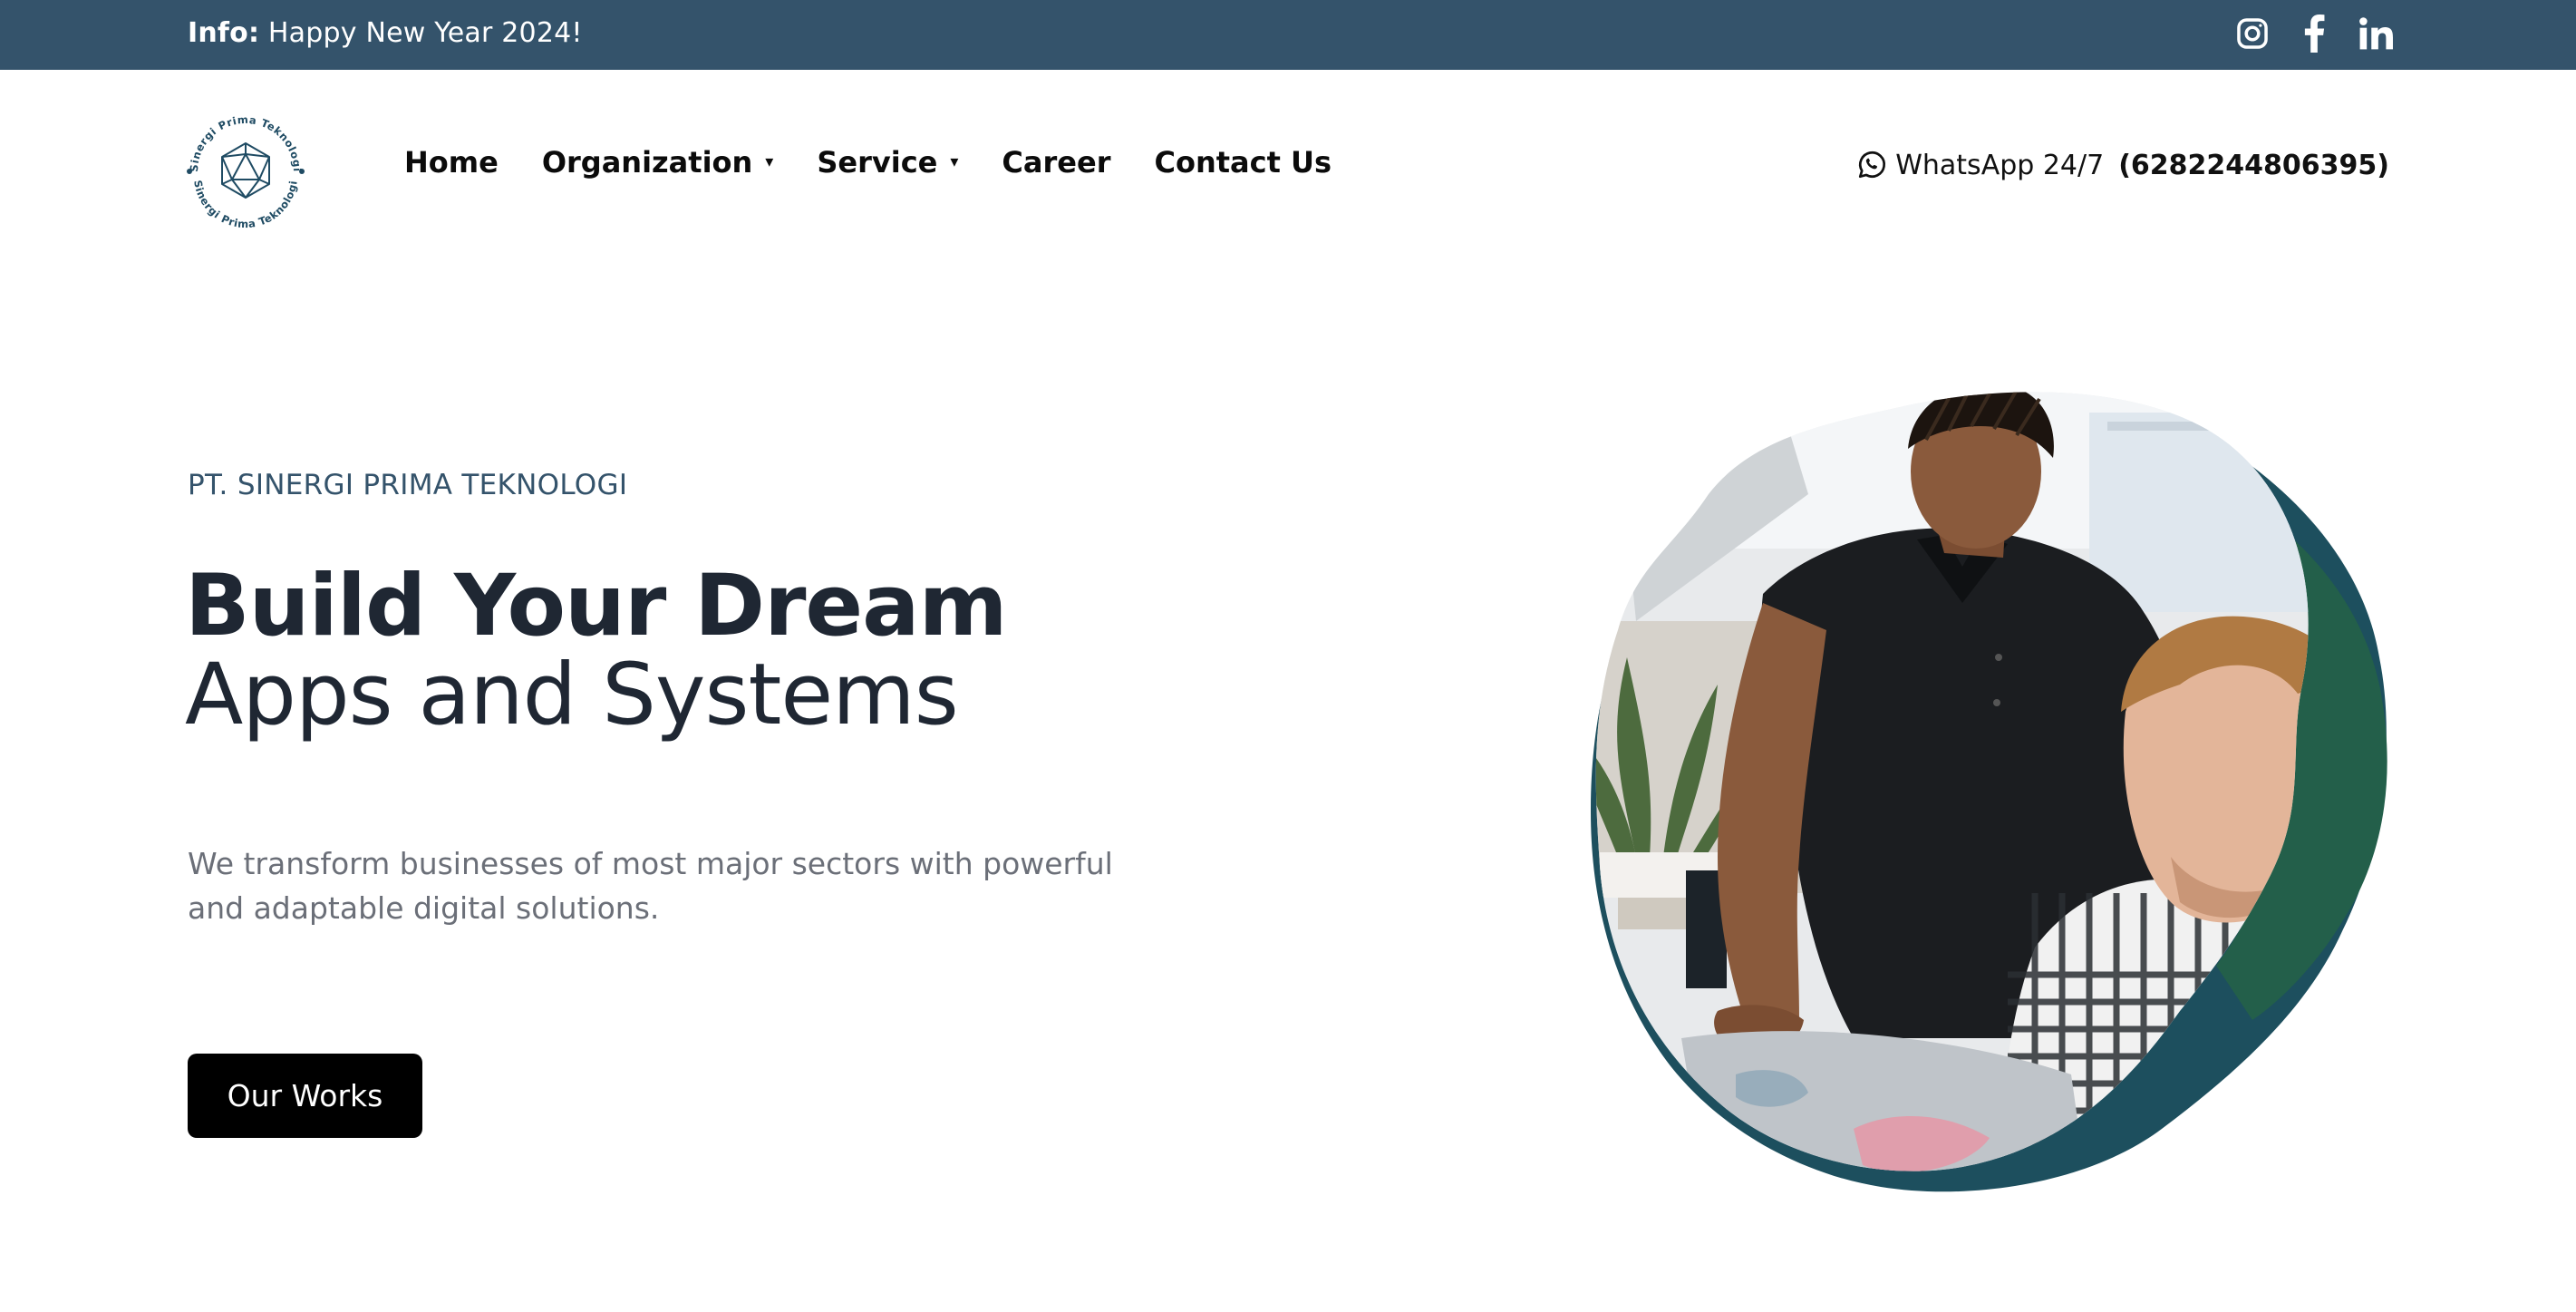 The image size is (2576, 1312). Describe the element at coordinates (2000, 165) in the screenshot. I see `whatsapp-label: WhatsApp 24/7` at that location.